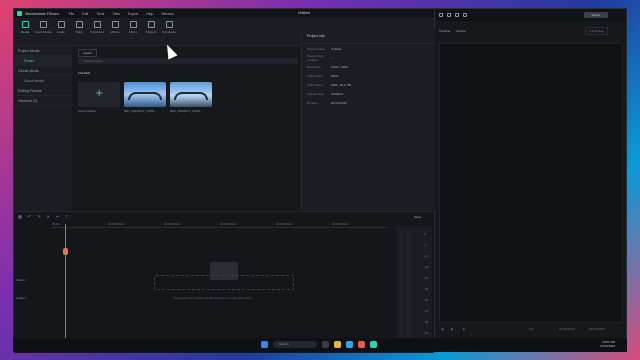 The image size is (640, 360). I want to click on timeline-toolbar: ▦ ↶ ↷ ✕ ✂ T, so click(224, 216).